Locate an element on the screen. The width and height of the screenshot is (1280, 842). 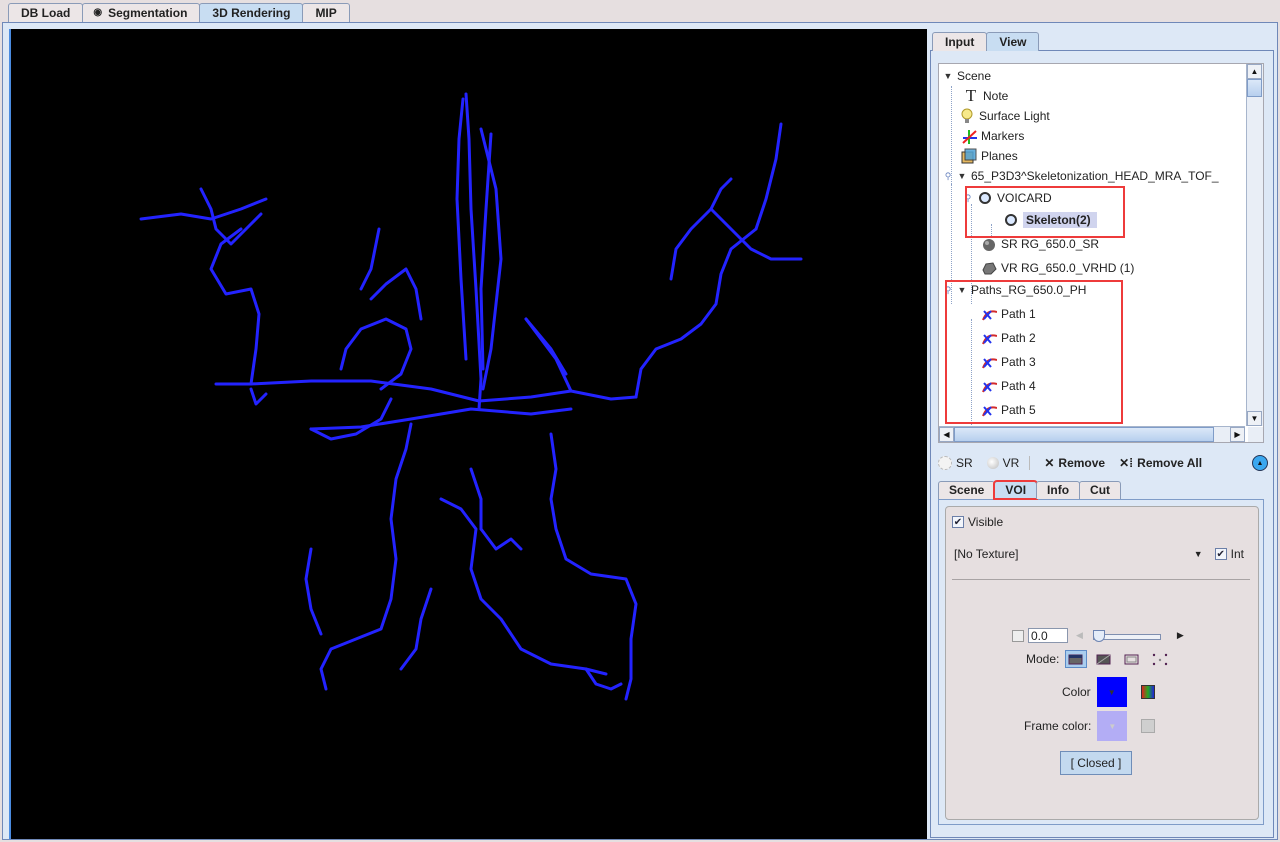
closed-button: [ Closed ] is located at coordinates (1096, 763).